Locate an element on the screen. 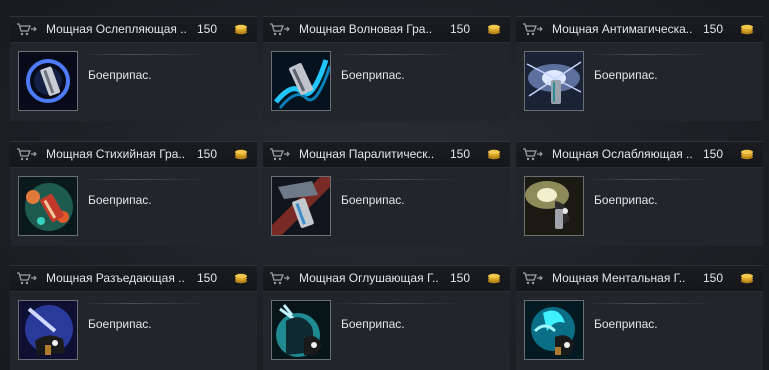  shop-item-header: Мощная Волновая Гра.. 150 is located at coordinates (386, 30).